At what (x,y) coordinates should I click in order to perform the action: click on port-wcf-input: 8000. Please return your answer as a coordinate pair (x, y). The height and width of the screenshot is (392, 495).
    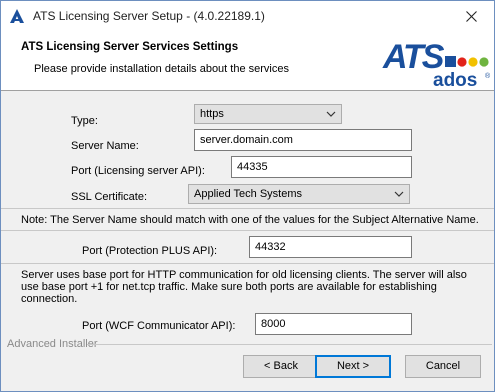
    Looking at the image, I should click on (333, 324).